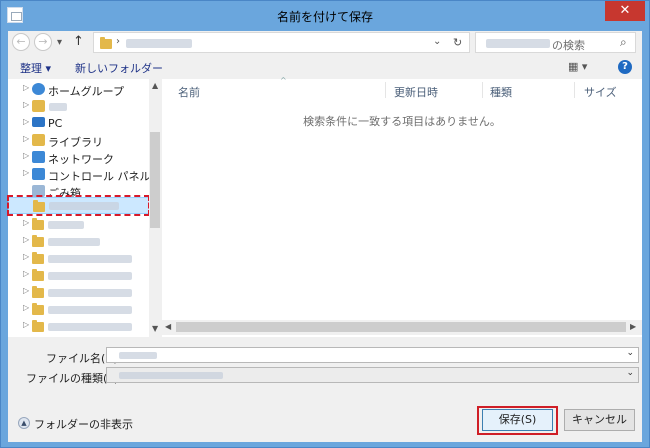  Describe the element at coordinates (138, 355) in the screenshot. I see `filename-value-redacted` at that location.